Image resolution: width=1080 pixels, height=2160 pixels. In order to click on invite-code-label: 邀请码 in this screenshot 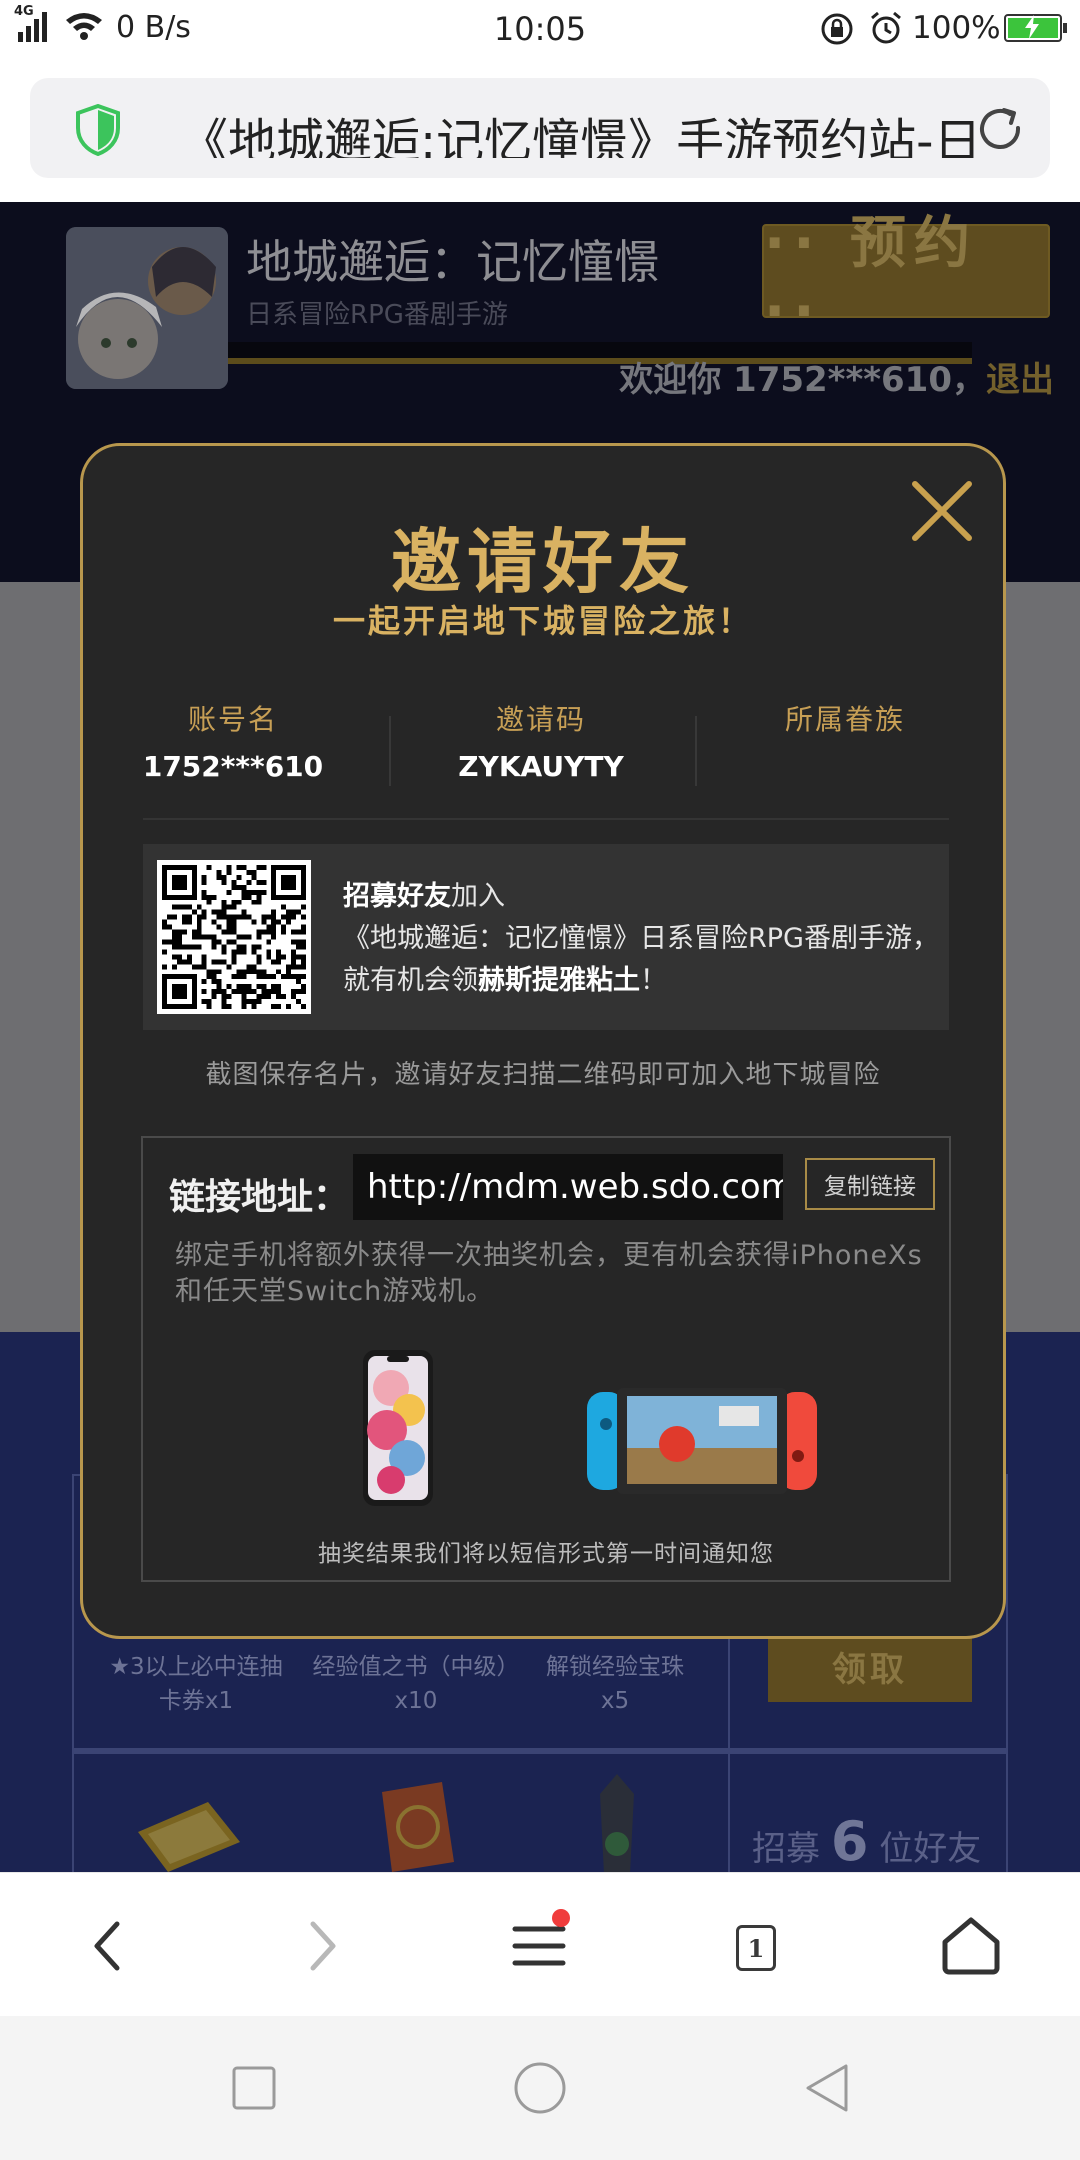, I will do `click(540, 719)`.